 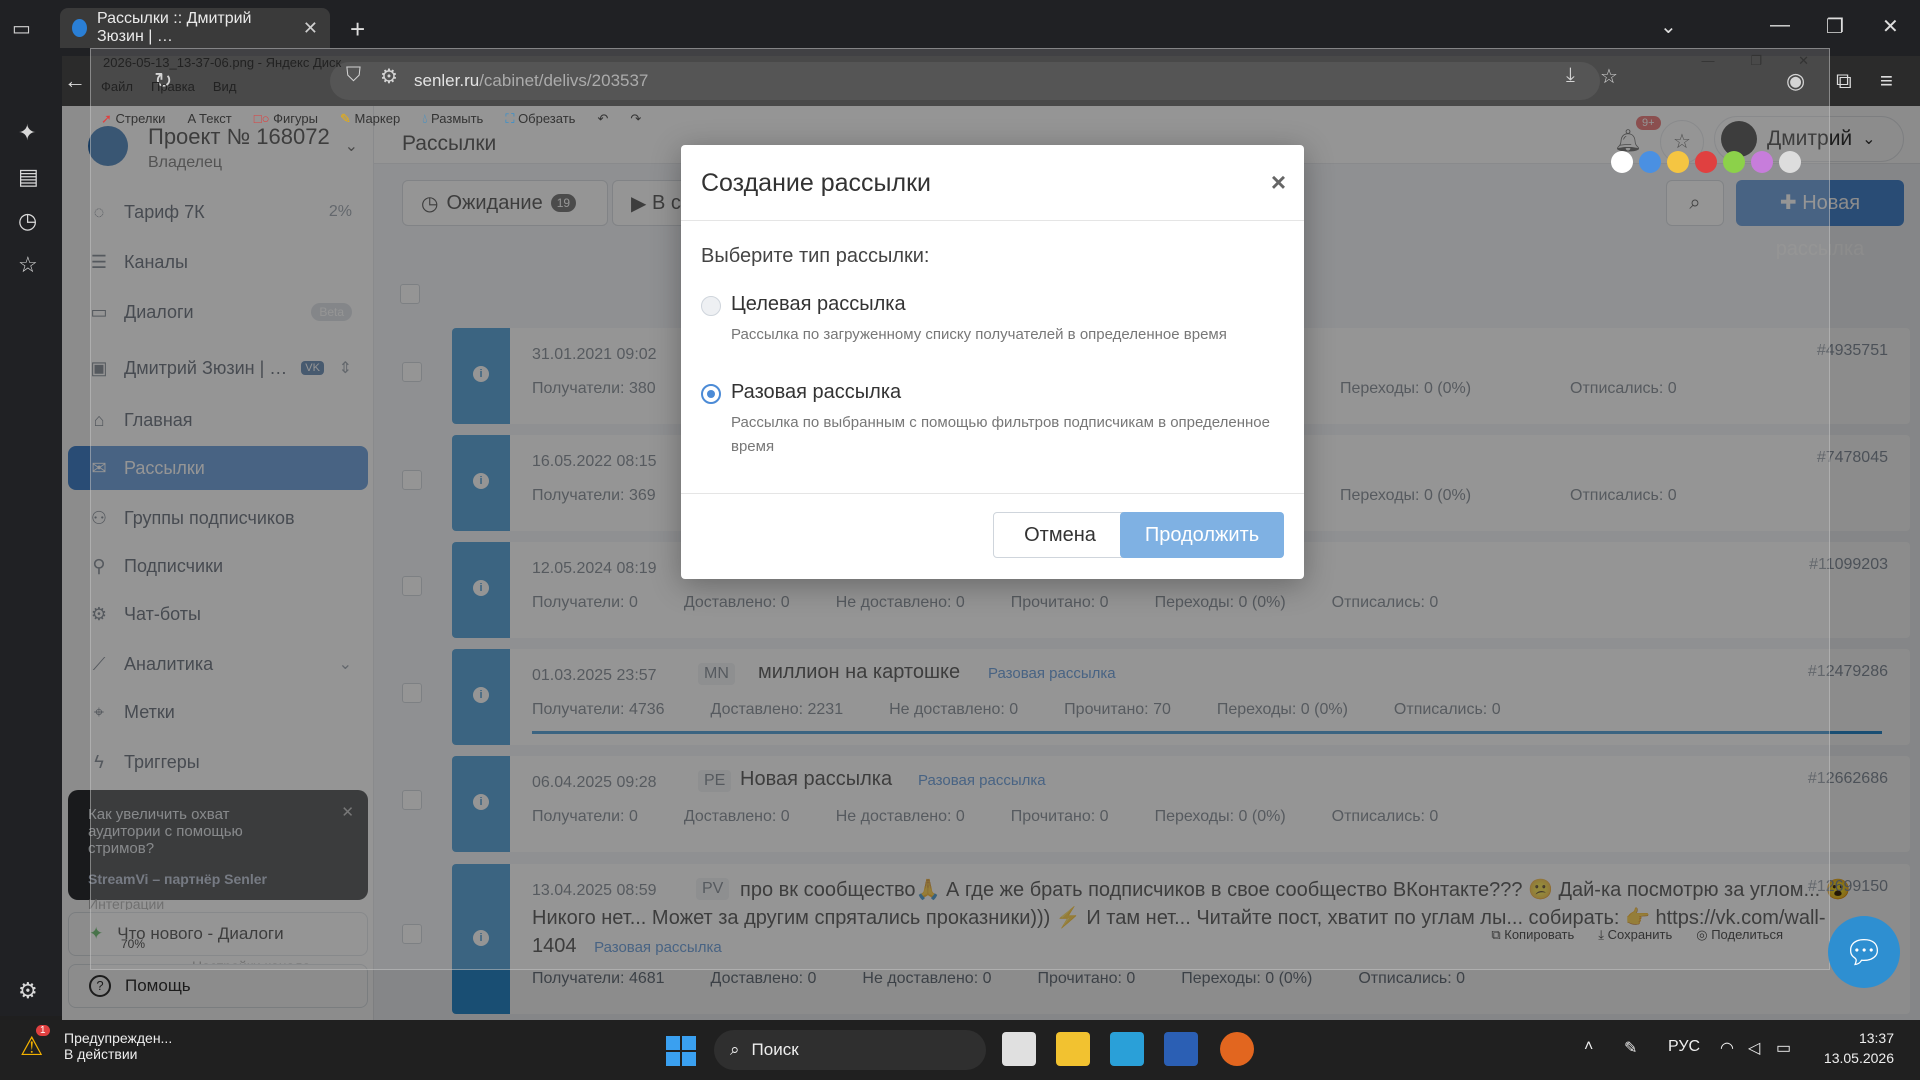 I want to click on word-icon, so click(x=1181, y=1049).